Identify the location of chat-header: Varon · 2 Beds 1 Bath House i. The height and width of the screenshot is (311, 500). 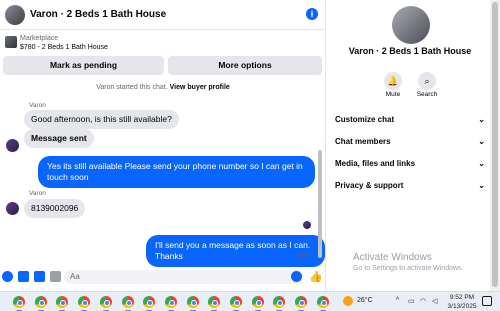
(163, 15).